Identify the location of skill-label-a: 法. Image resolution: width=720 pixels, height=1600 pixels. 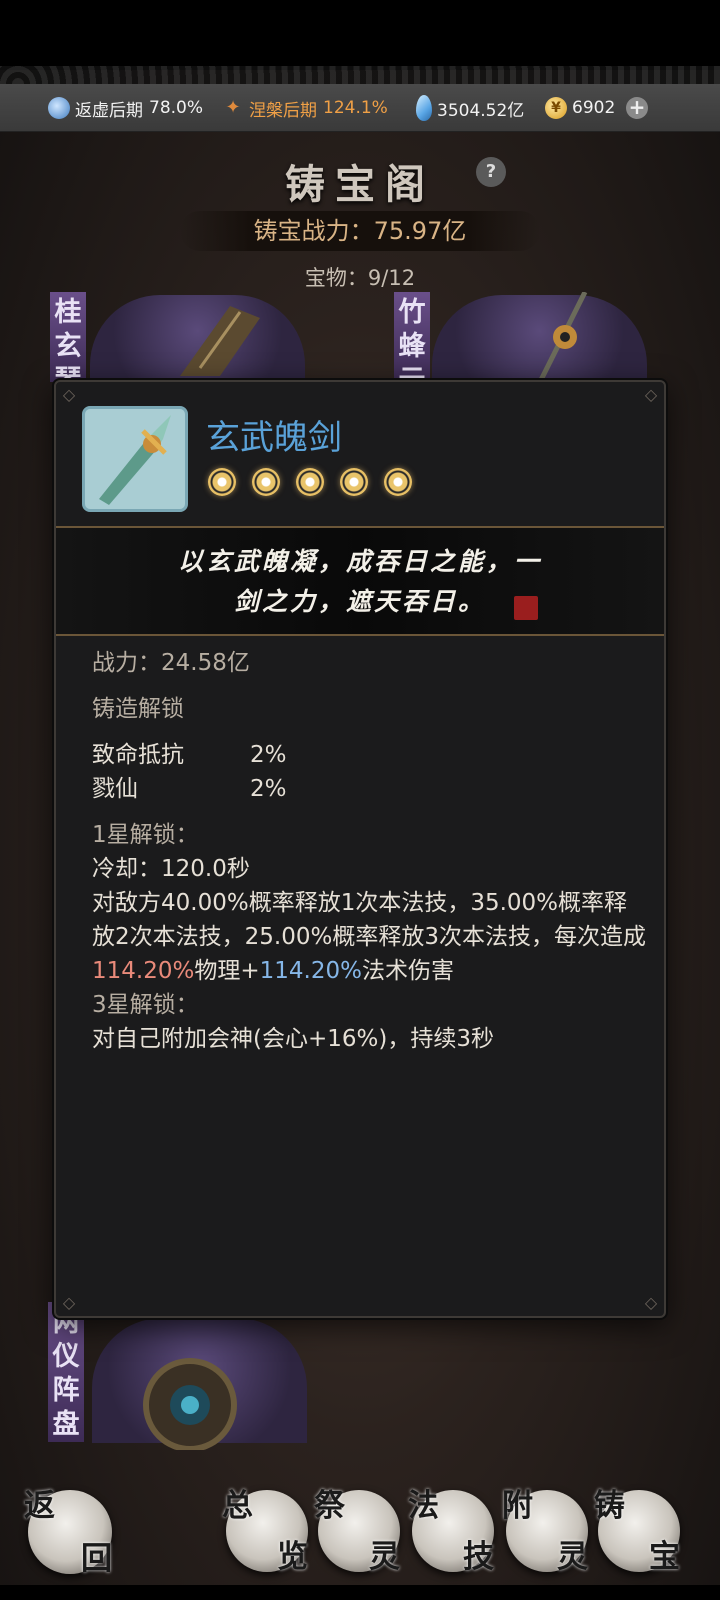
(423, 1506).